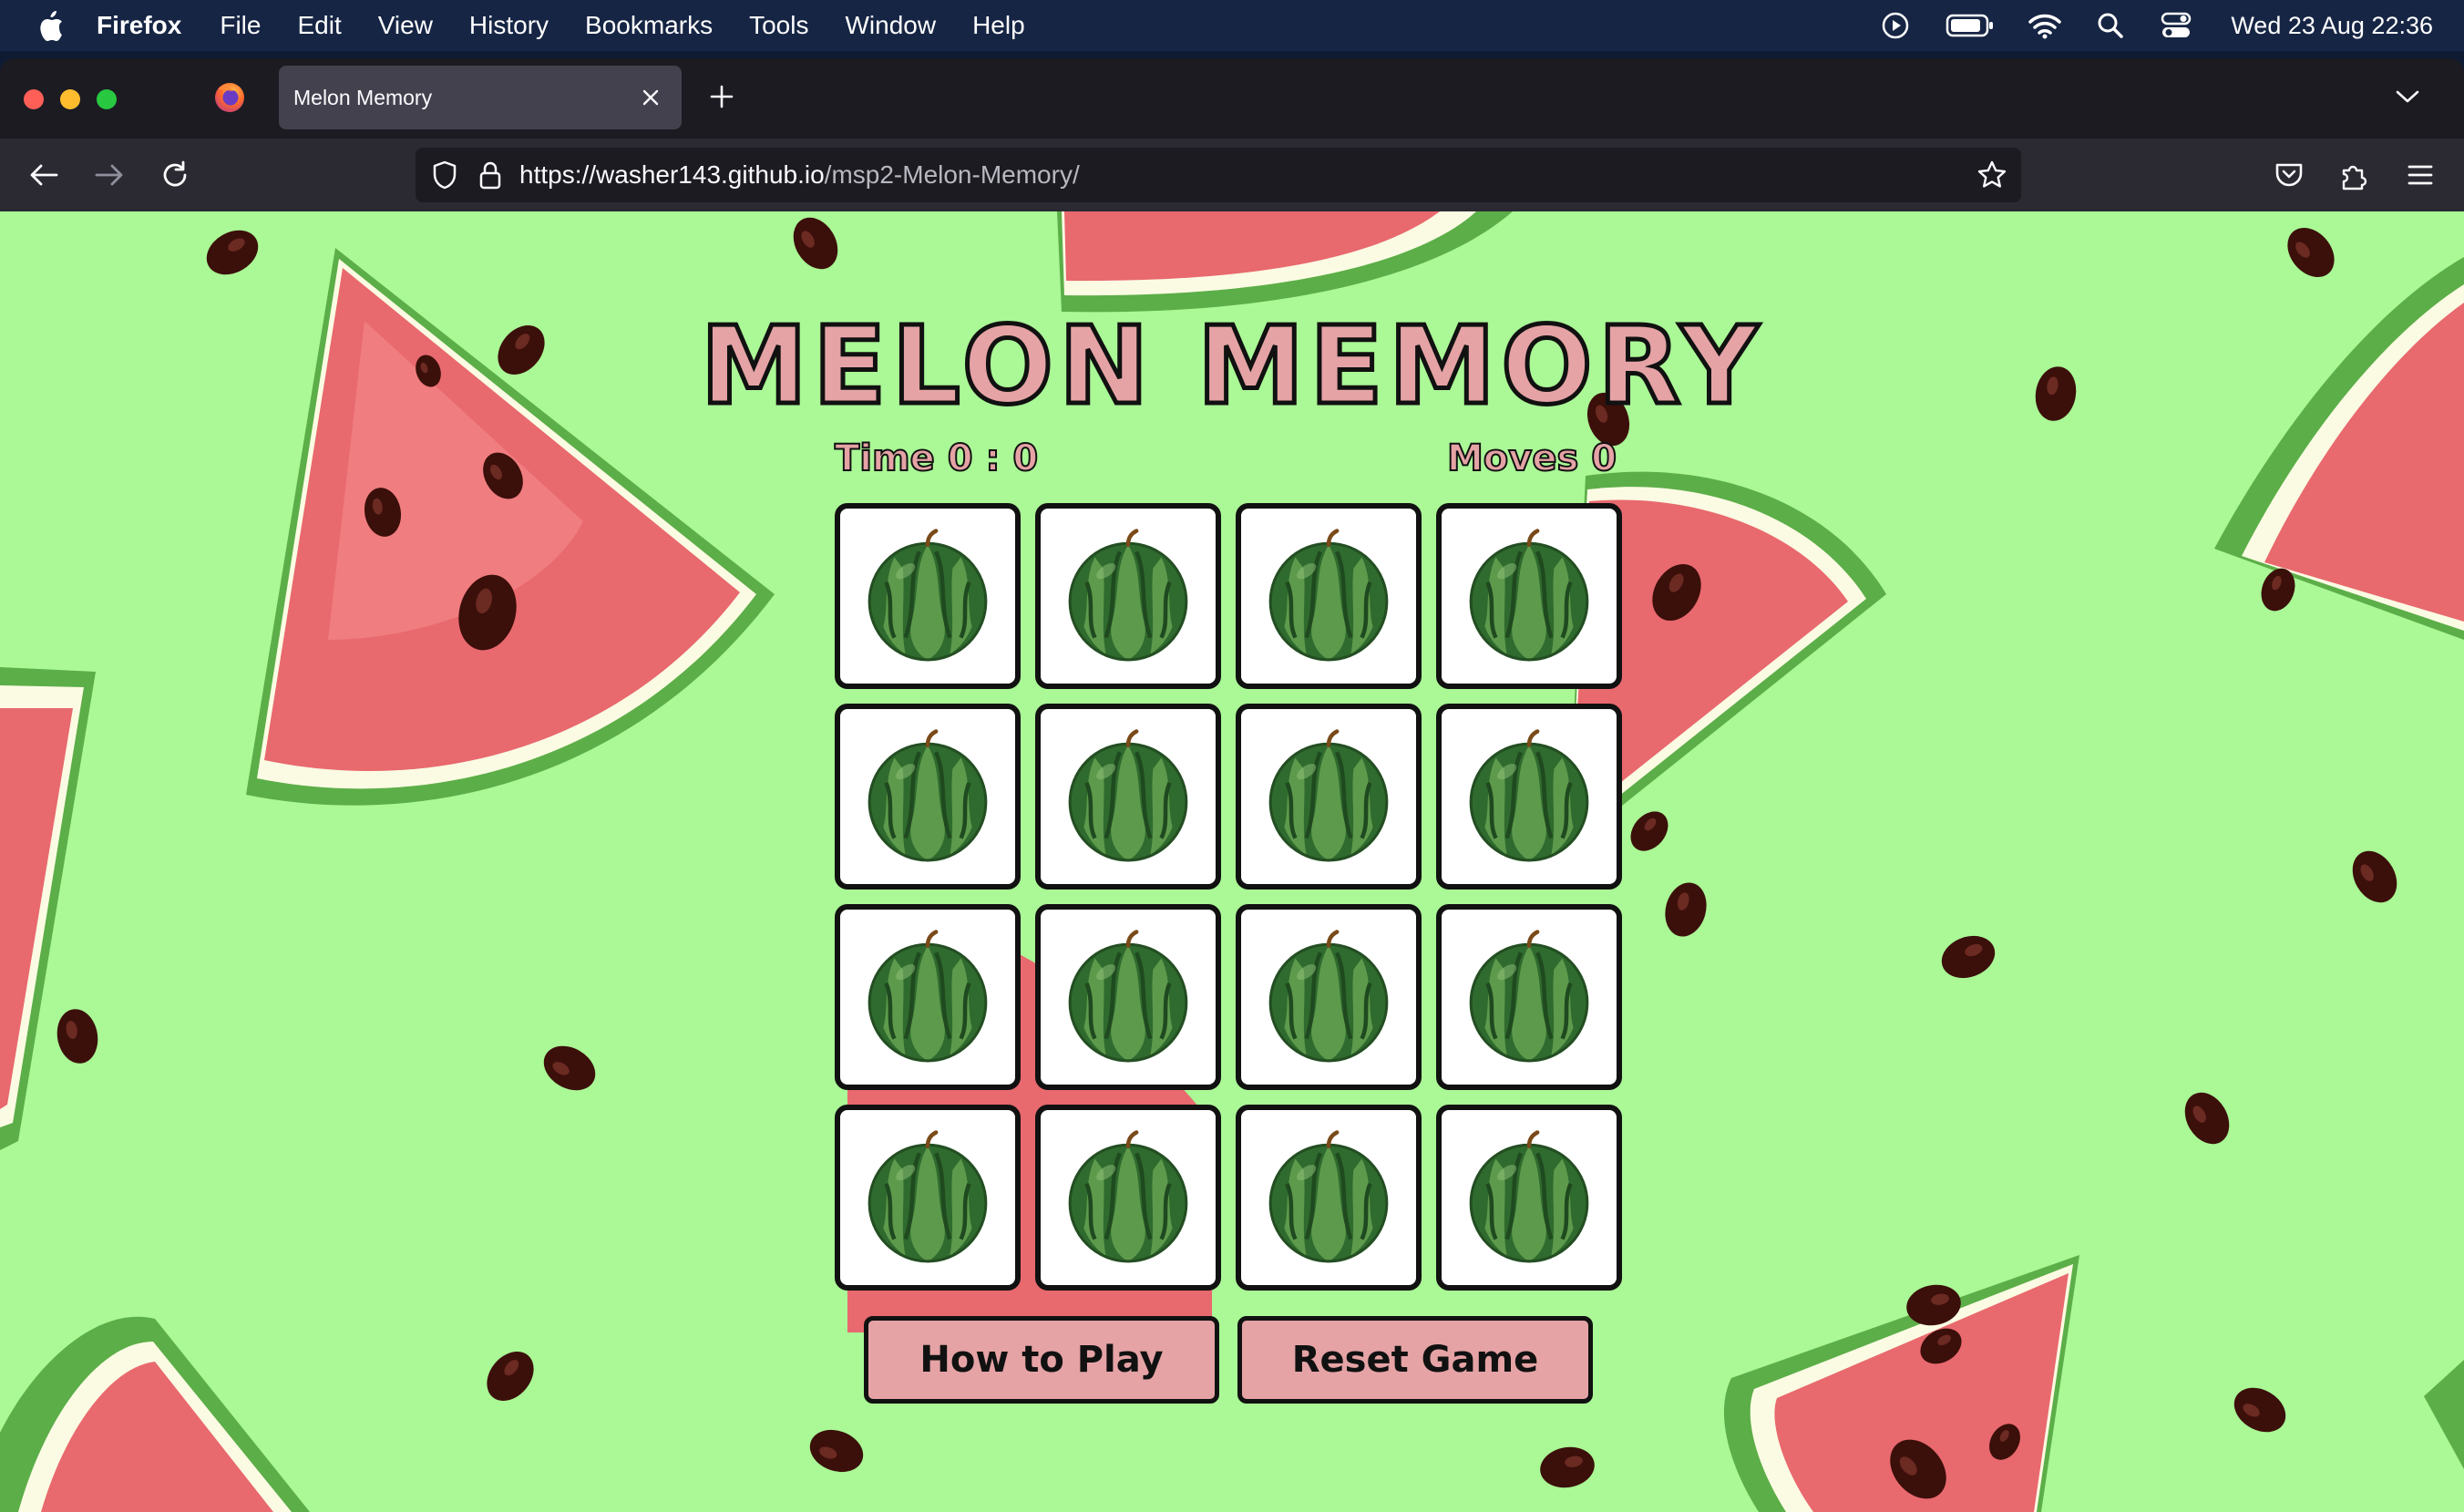 This screenshot has width=2464, height=1512. Describe the element at coordinates (1970, 25) in the screenshot. I see `battery-icon` at that location.